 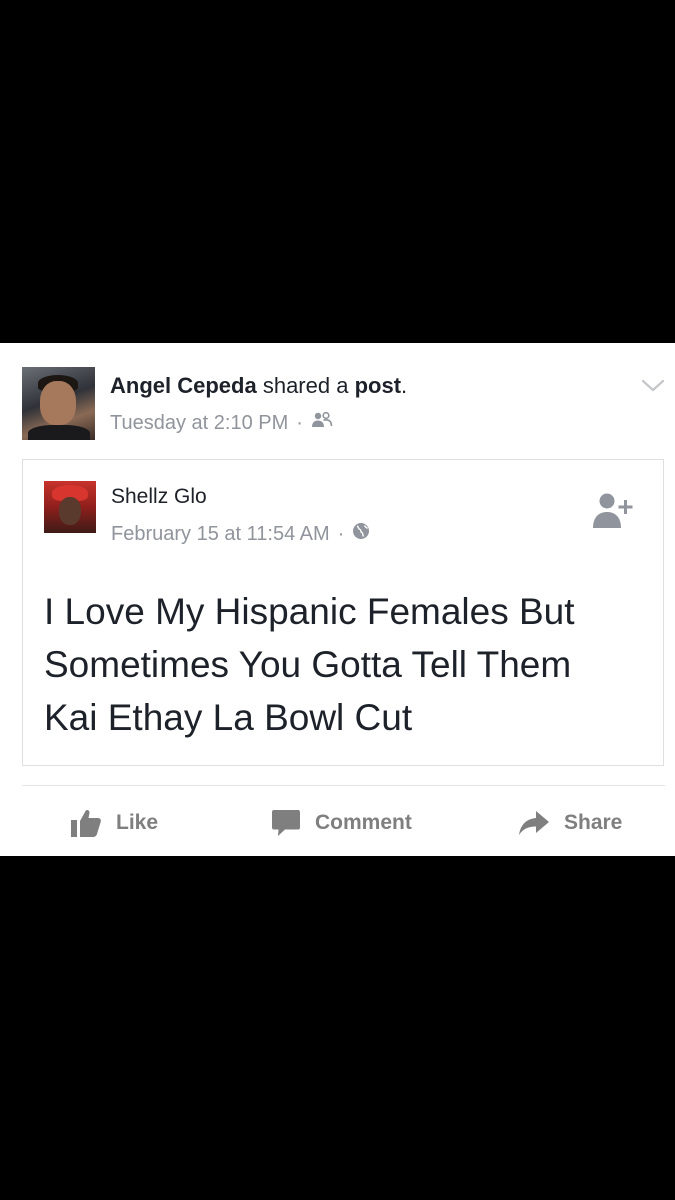 What do you see at coordinates (404, 385) in the screenshot?
I see `header-period: .` at bounding box center [404, 385].